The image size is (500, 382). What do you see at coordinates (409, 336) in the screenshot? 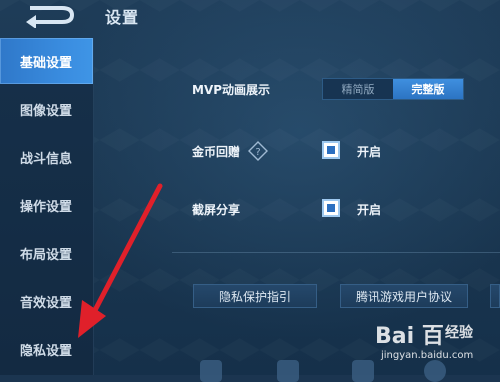
I see `watermark-brand: Bai 百` at bounding box center [409, 336].